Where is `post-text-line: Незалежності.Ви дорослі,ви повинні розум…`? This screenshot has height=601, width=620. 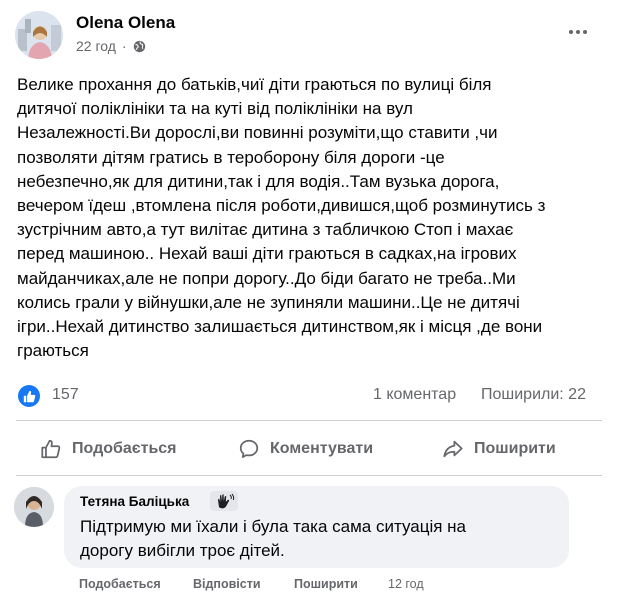 post-text-line: Незалежності.Ви дорослі,ви повинні розум… is located at coordinates (257, 133).